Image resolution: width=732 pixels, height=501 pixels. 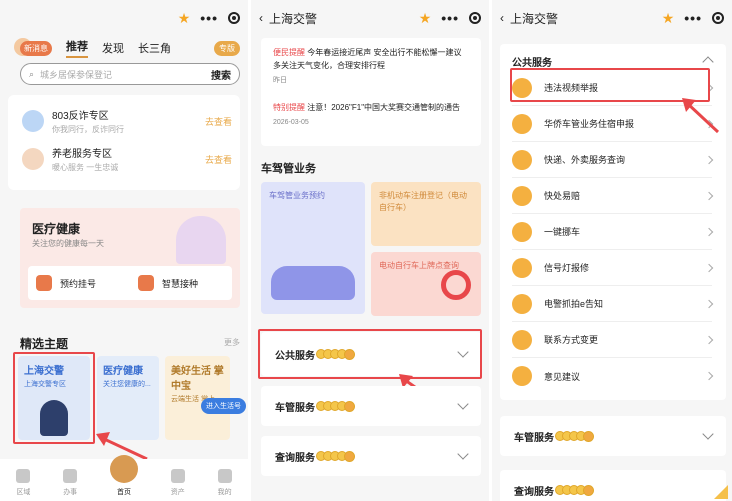 I want to click on page-title: 上海交警, so click(x=534, y=18).